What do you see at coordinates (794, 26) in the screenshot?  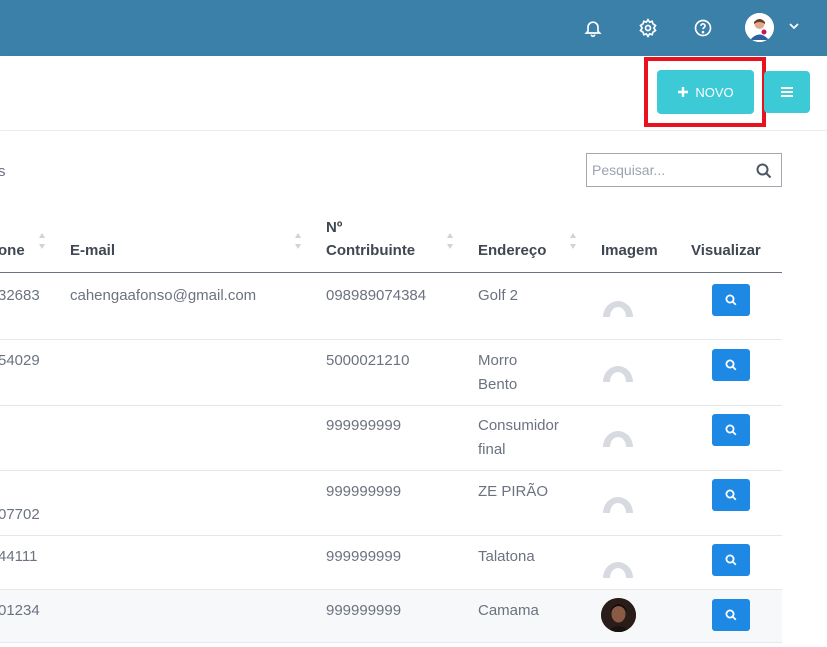 I see `chevron-down-icon` at bounding box center [794, 26].